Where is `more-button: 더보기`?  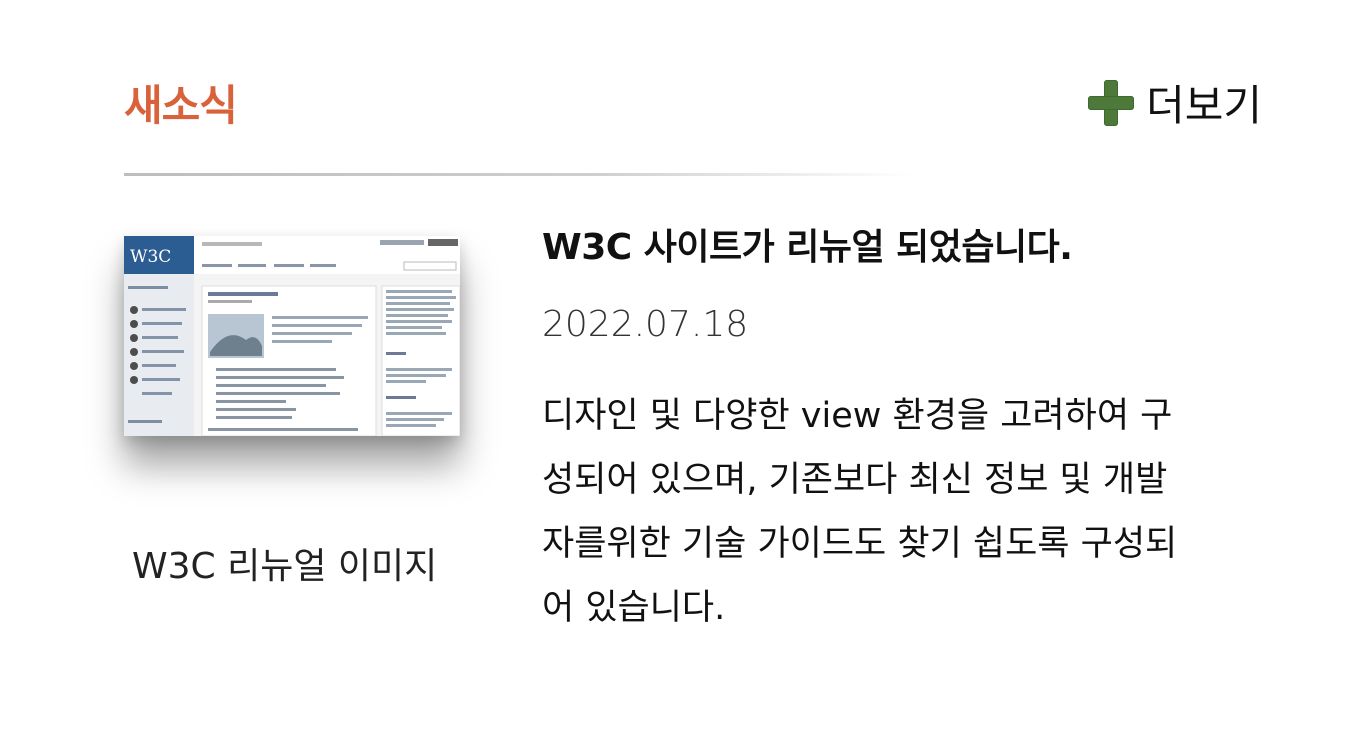
more-button: 더보기 is located at coordinates (1175, 102).